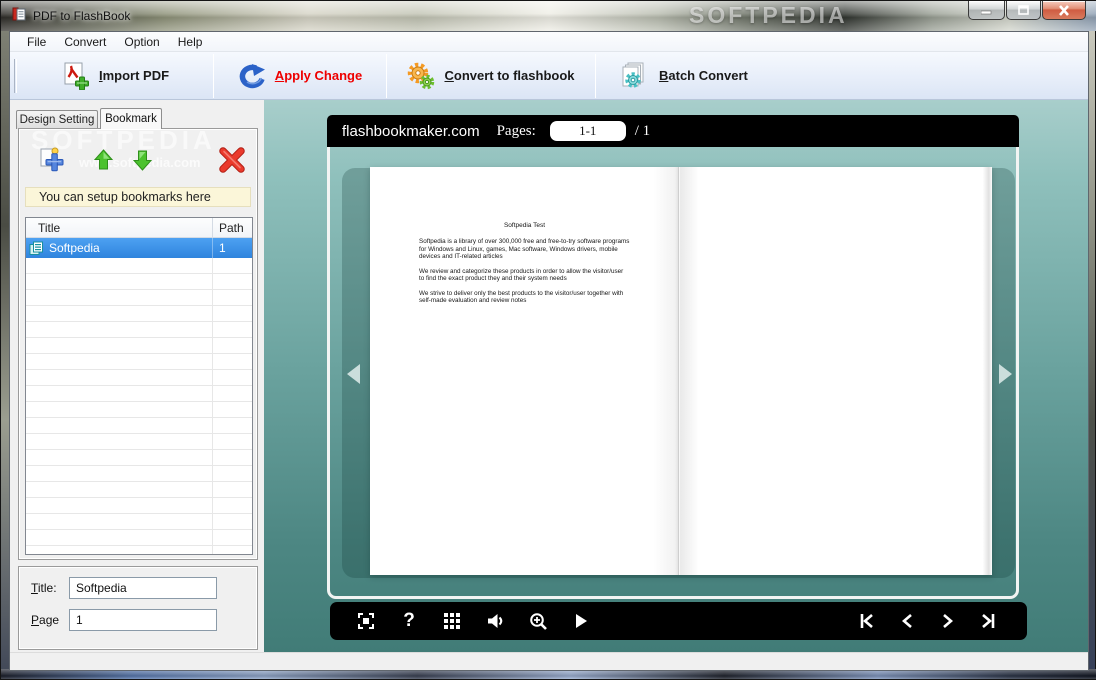 The height and width of the screenshot is (680, 1096). I want to click on title-bar: PDF to FlashBook SOFTPEDIA, so click(548, 16).